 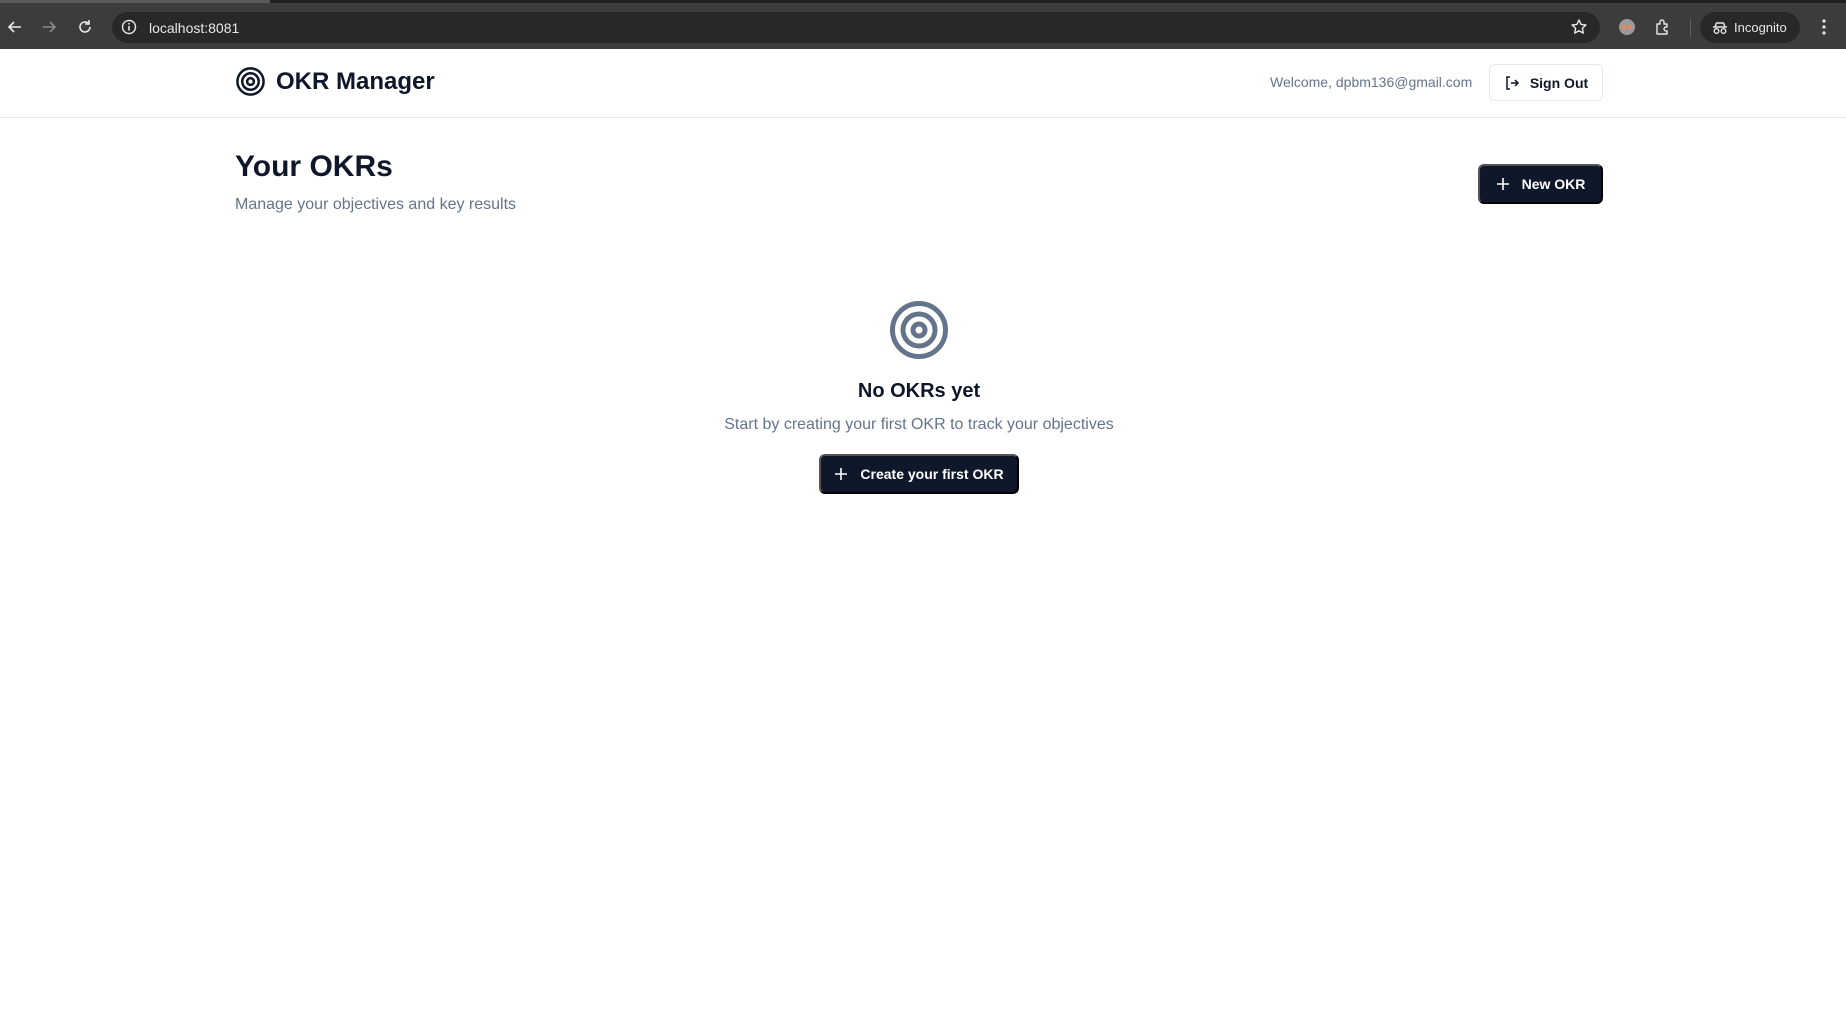 What do you see at coordinates (129, 29) in the screenshot?
I see `info-icon` at bounding box center [129, 29].